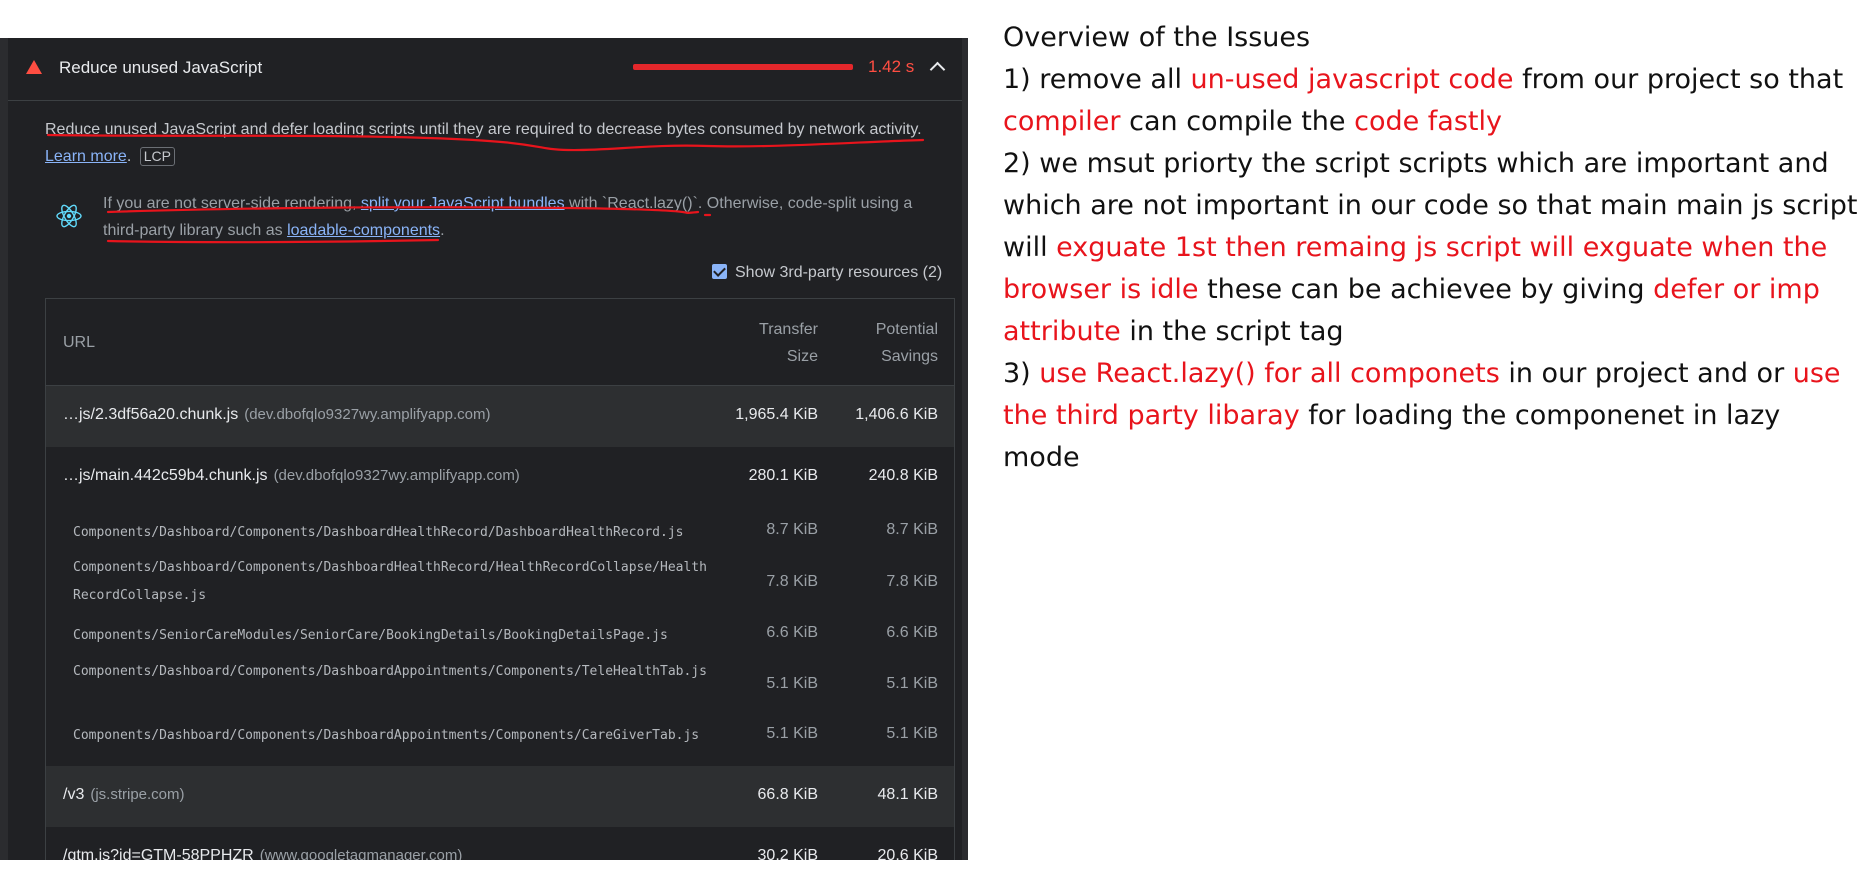  I want to click on audit-header: Reduce unused JavaScript 1.42 s, so click(485, 69).